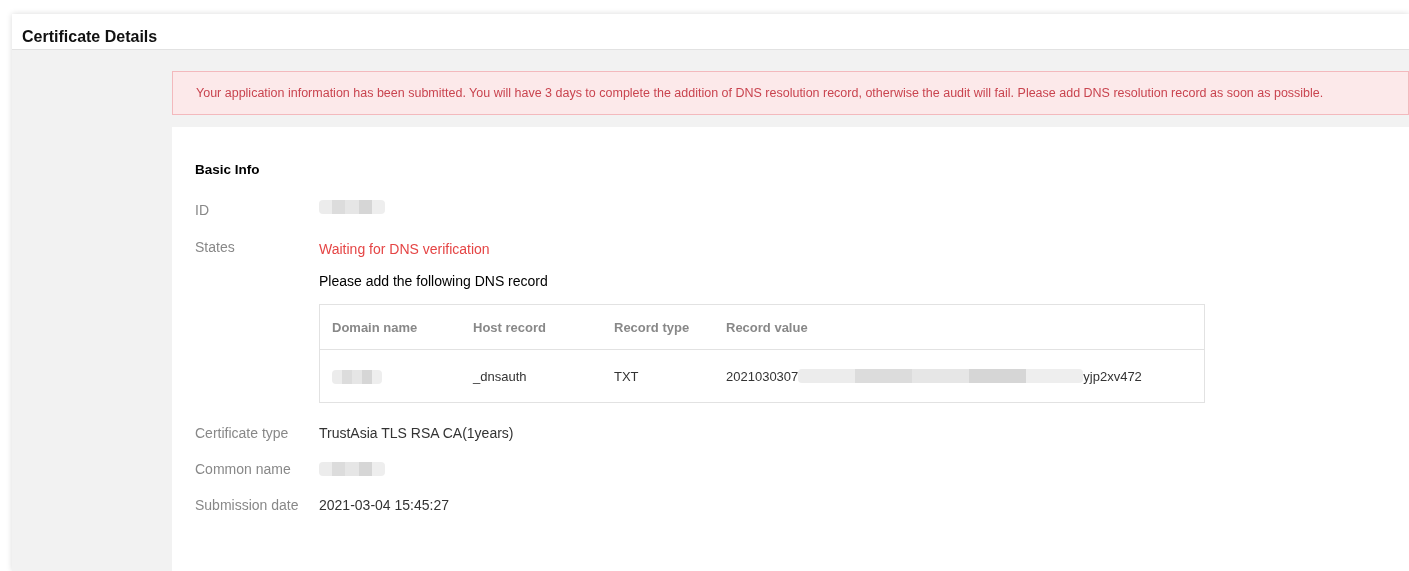 The width and height of the screenshot is (1409, 571). I want to click on status-text: Waiting for DNS verification, so click(405, 250).